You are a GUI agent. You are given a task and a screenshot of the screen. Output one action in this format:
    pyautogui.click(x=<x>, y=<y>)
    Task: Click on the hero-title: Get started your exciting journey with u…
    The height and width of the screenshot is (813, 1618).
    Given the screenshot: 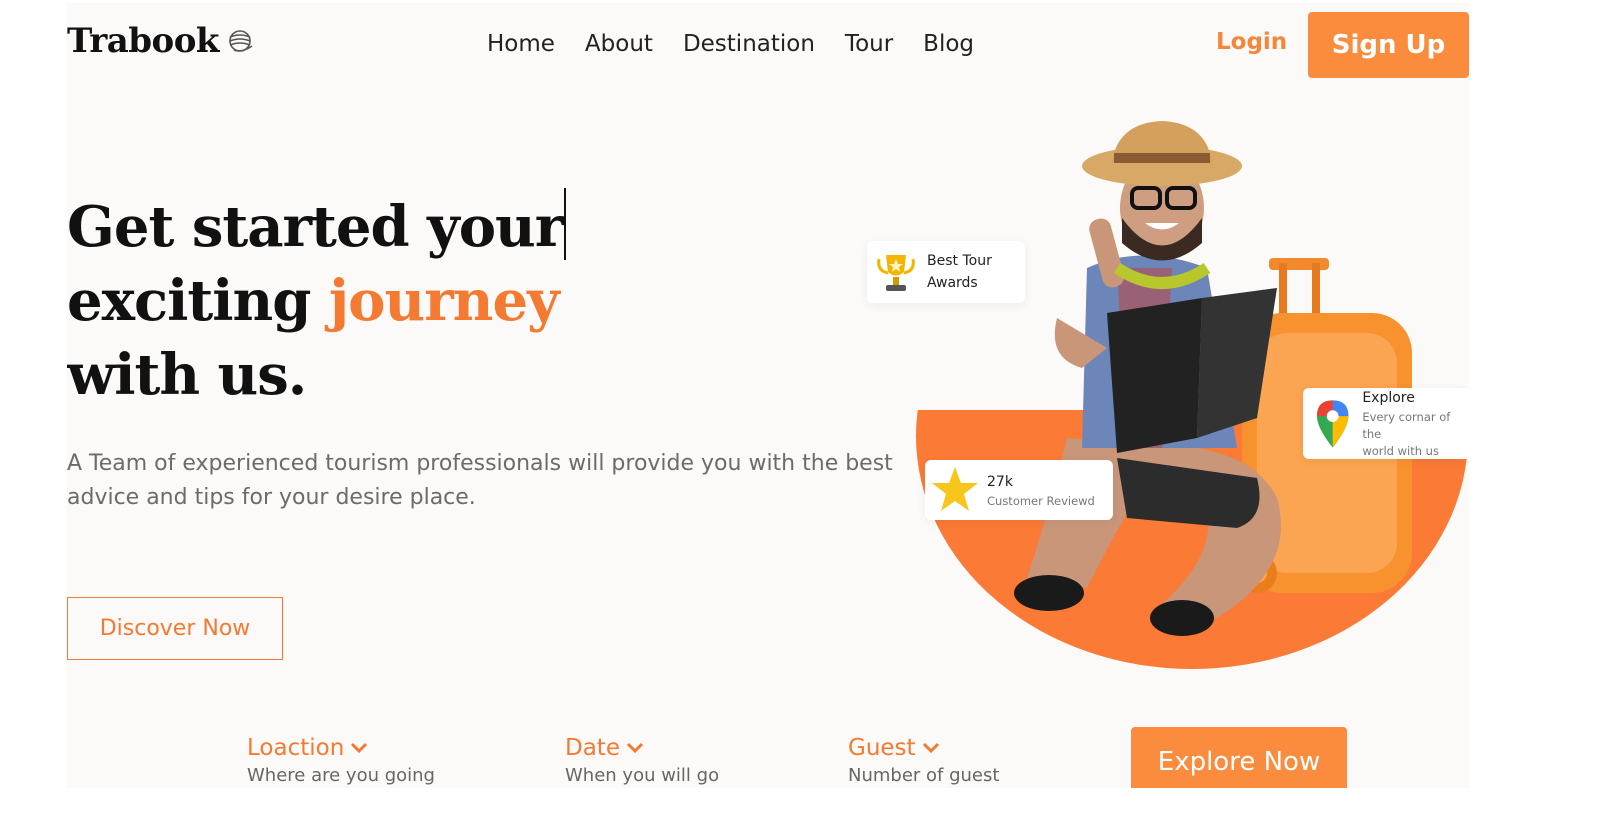 What is the action you would take?
    pyautogui.click(x=377, y=300)
    